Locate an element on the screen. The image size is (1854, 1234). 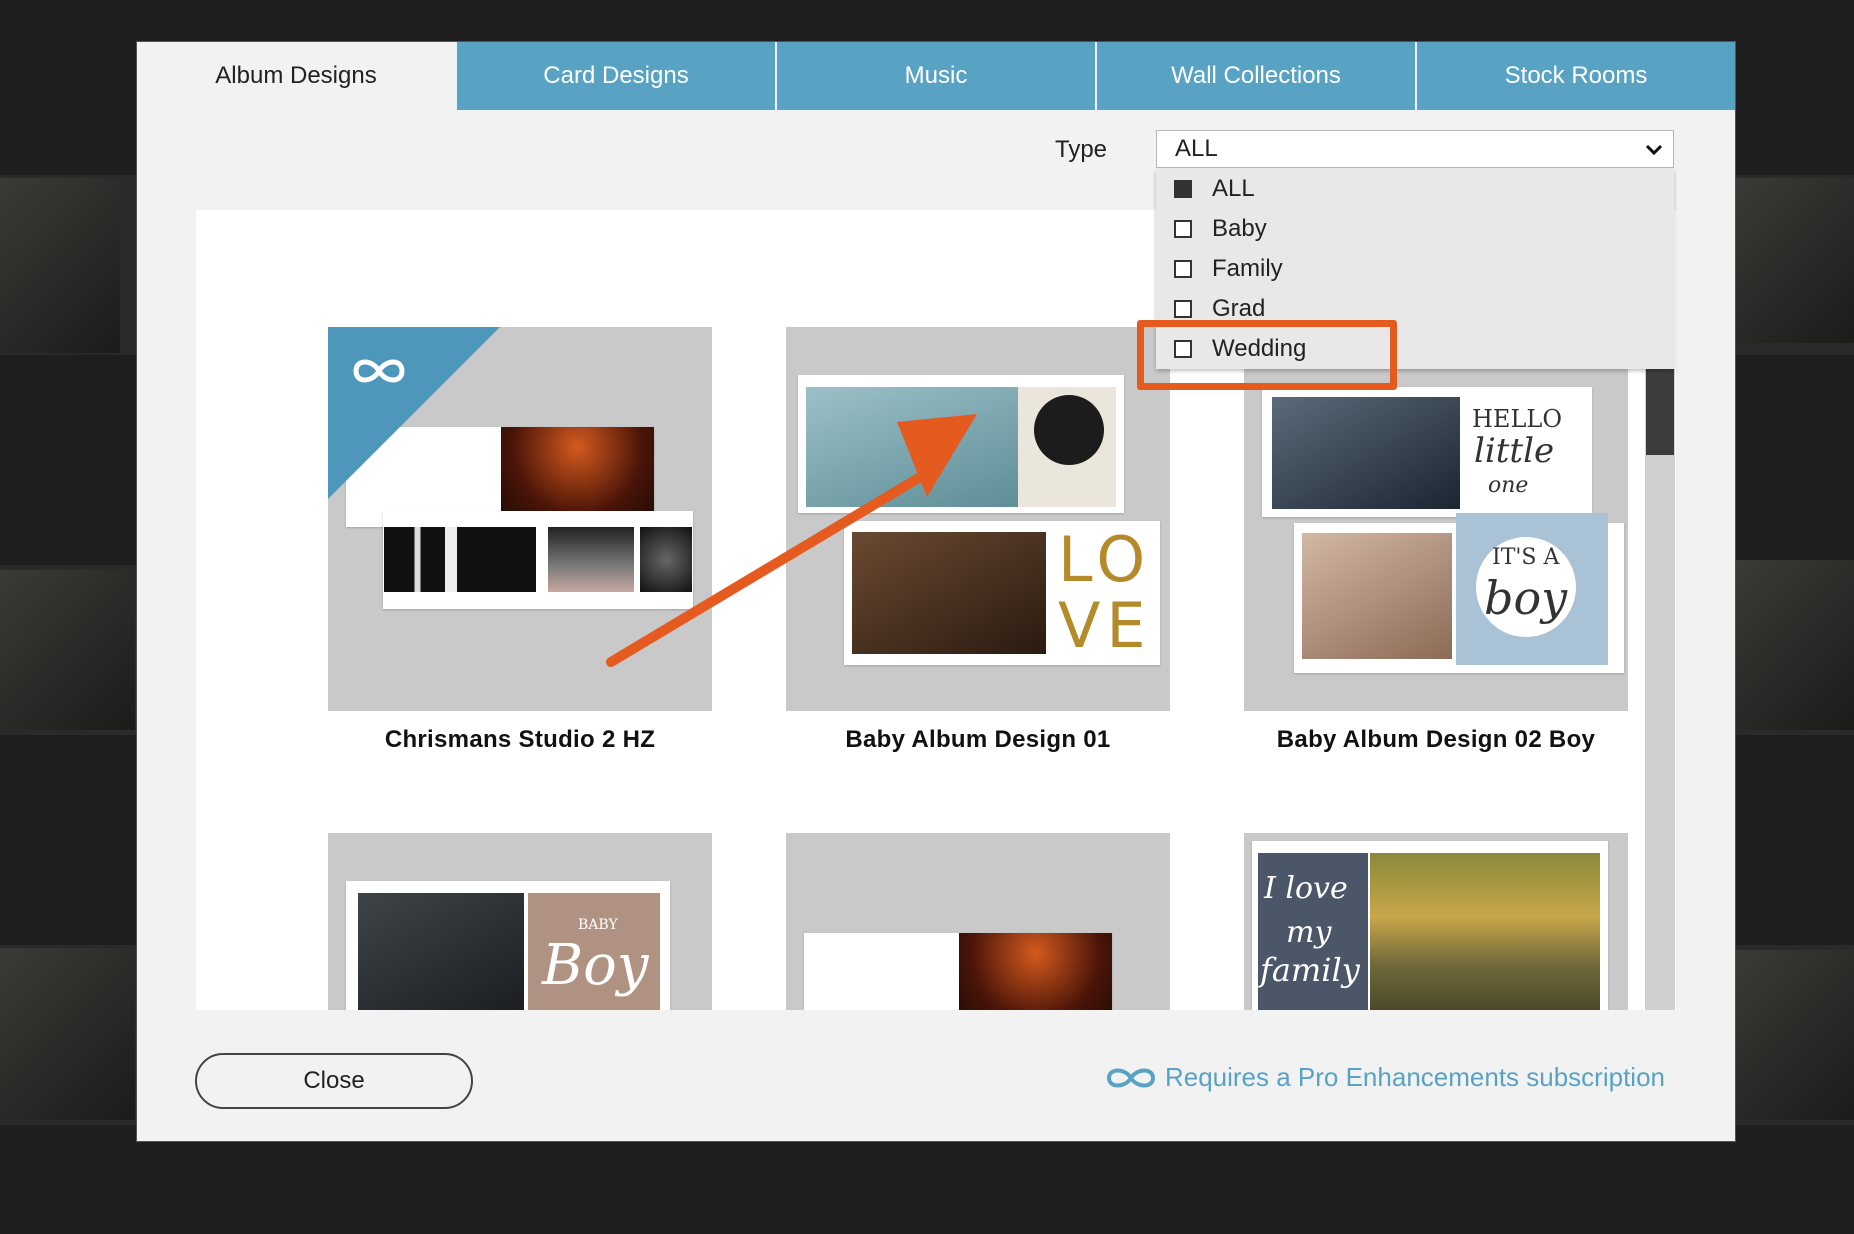
pro-note-text: Requires a Pro Enhancements subscription is located at coordinates (1414, 1077).